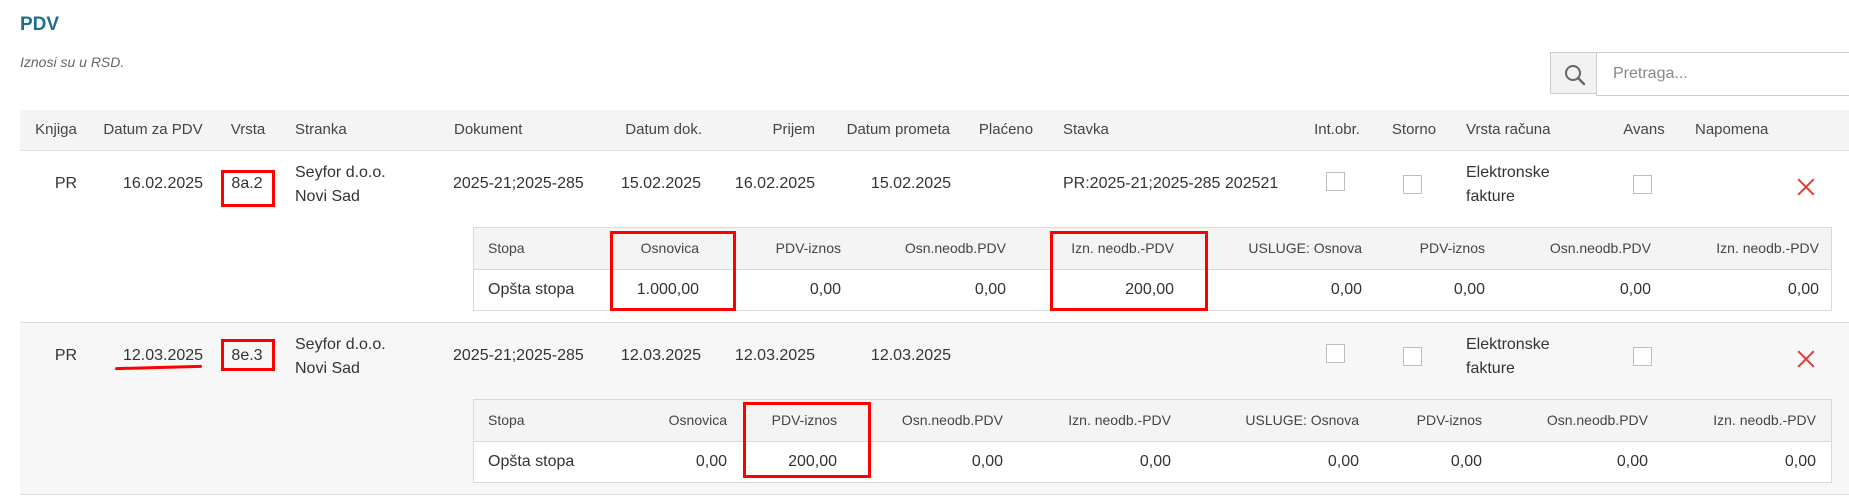  Describe the element at coordinates (774, 355) in the screenshot. I see `row-prijem: 12.03.2025` at that location.